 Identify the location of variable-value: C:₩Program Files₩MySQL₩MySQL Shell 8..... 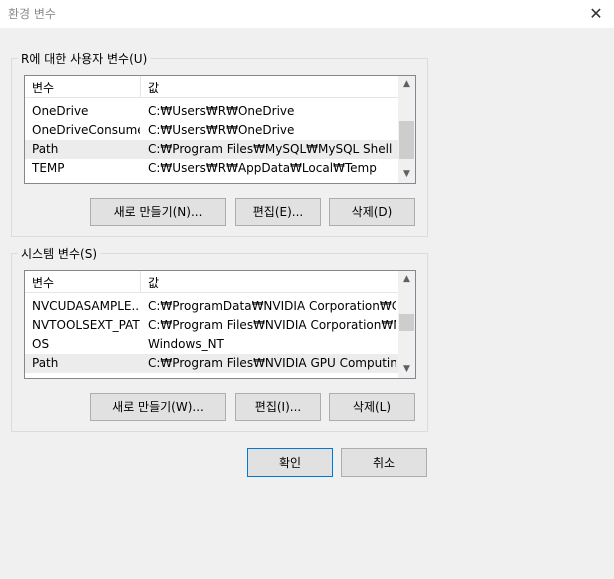
(272, 149).